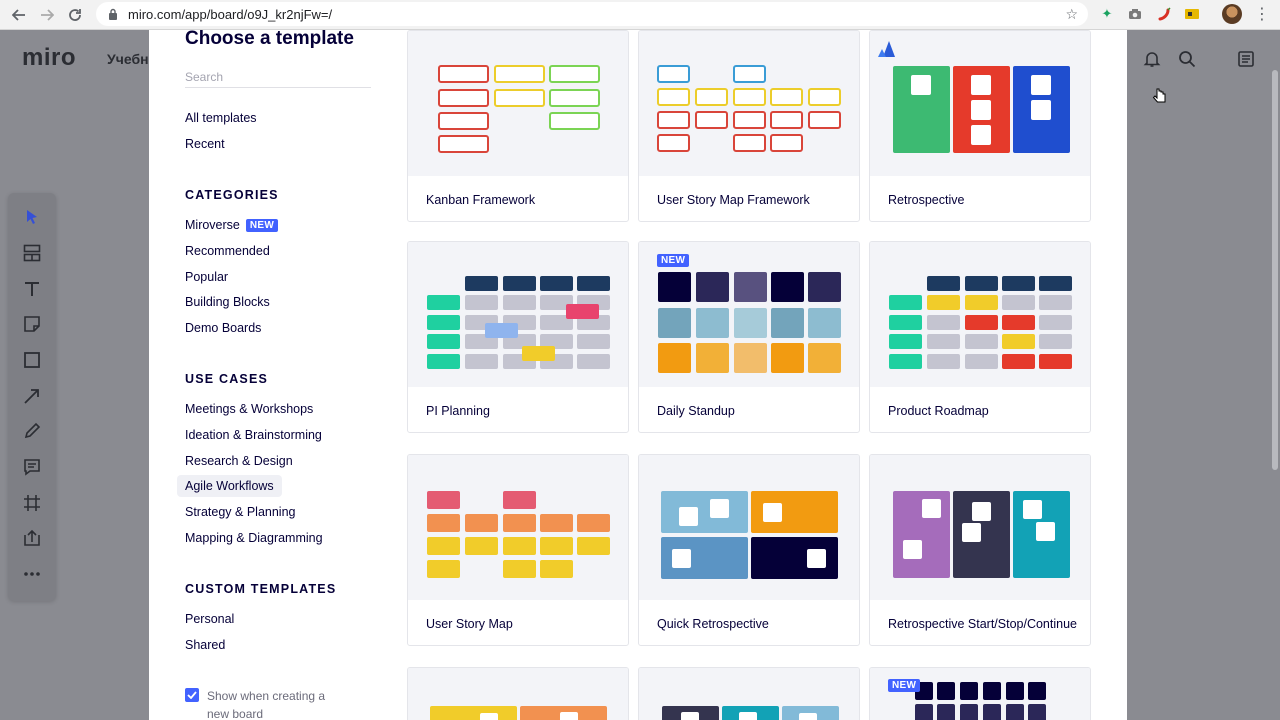 The image size is (1280, 720). What do you see at coordinates (982, 624) in the screenshot?
I see `template-name: Retrospective Start/Stop/Continue` at bounding box center [982, 624].